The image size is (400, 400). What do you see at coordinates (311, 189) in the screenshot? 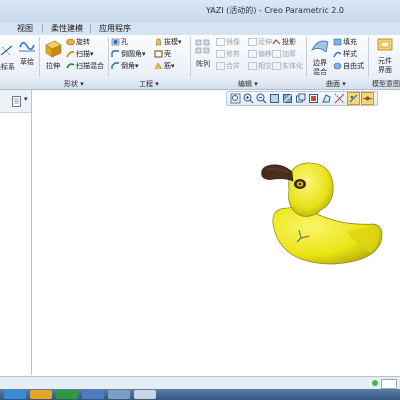
I see `duck-head` at bounding box center [311, 189].